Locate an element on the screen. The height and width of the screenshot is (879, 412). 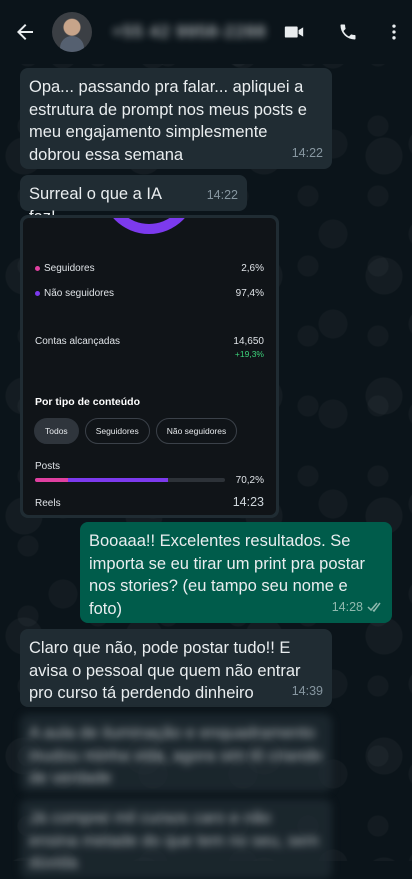
content-type-filter: Todos Seguidores Não seguidores is located at coordinates (136, 431).